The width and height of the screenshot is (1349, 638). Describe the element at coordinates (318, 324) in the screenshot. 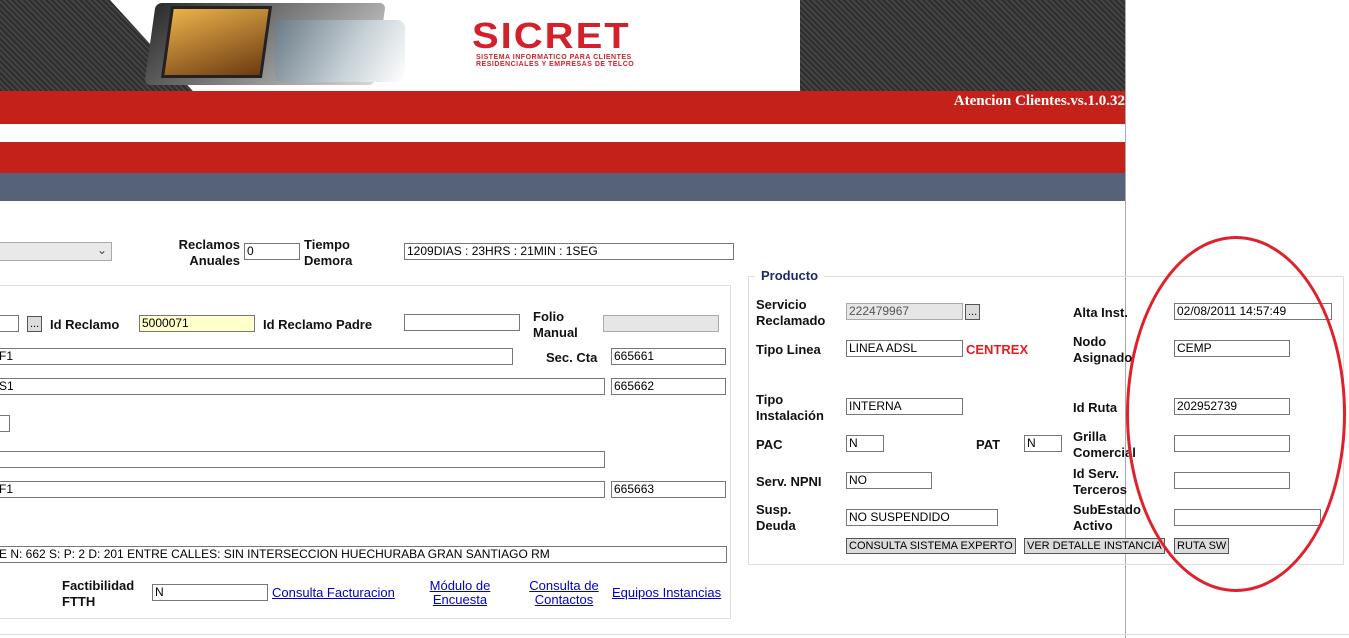

I see `id-reclamo-padre-label: Id Reclamo Padre` at that location.